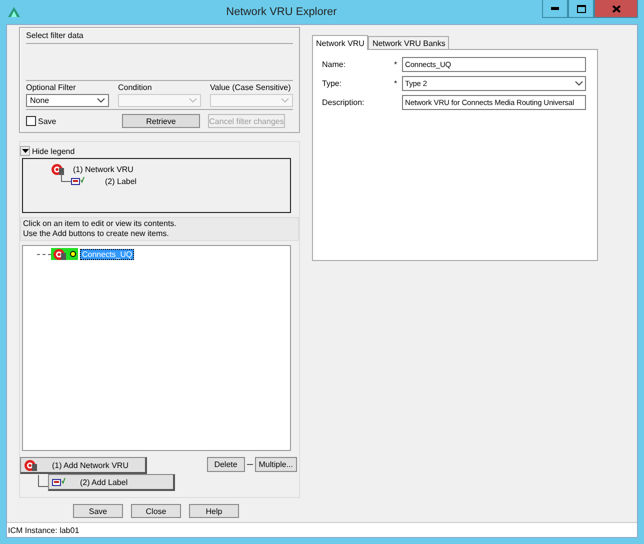  Describe the element at coordinates (322, 529) in the screenshot. I see `status-bar: ICM Instance: lab01` at that location.